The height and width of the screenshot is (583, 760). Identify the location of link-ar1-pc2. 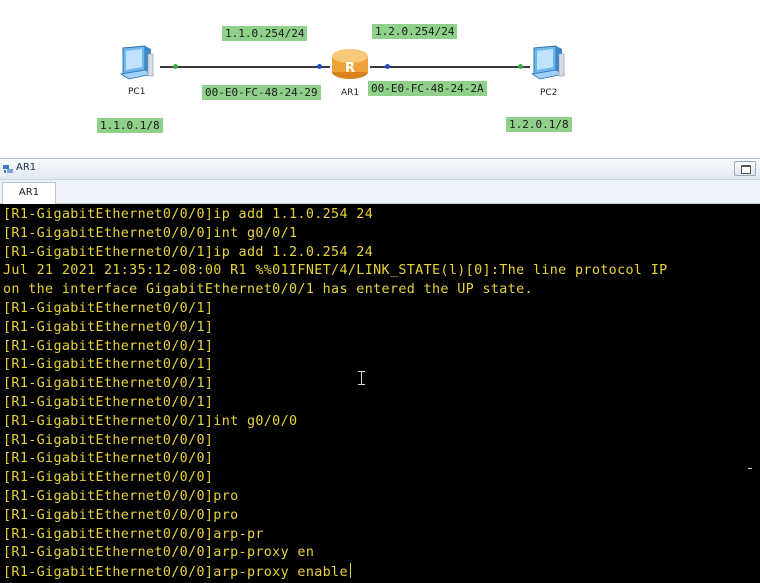
(450, 67).